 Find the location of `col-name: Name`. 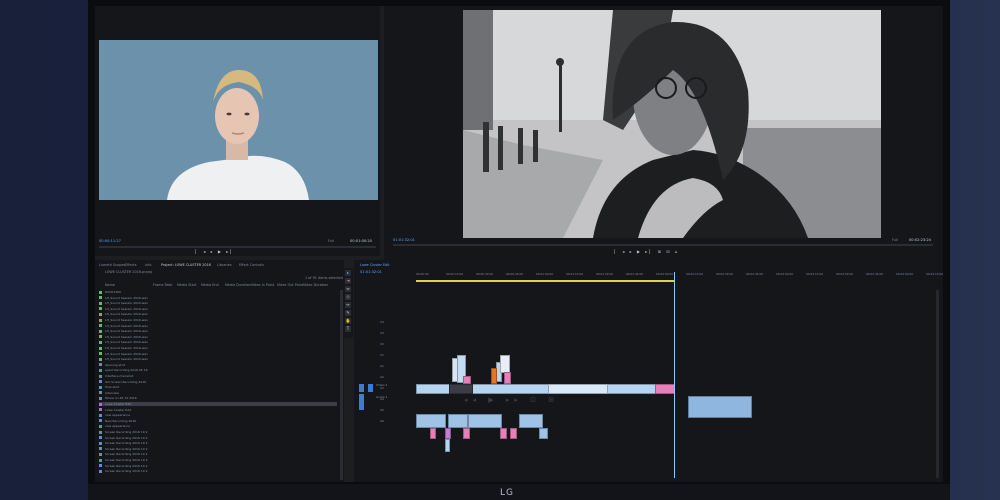

col-name: Name is located at coordinates (110, 285).